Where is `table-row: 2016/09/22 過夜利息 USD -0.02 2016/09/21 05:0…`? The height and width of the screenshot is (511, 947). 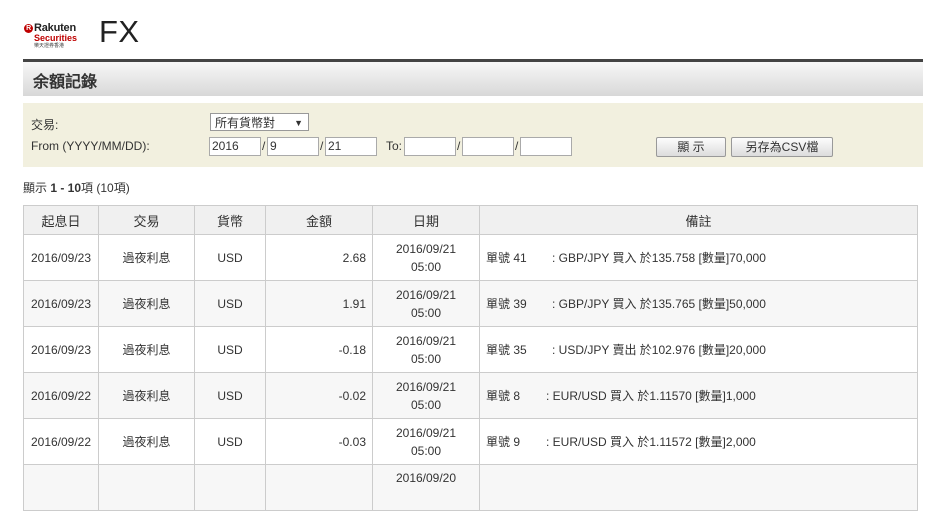 table-row: 2016/09/22 過夜利息 USD -0.02 2016/09/21 05:0… is located at coordinates (470, 395).